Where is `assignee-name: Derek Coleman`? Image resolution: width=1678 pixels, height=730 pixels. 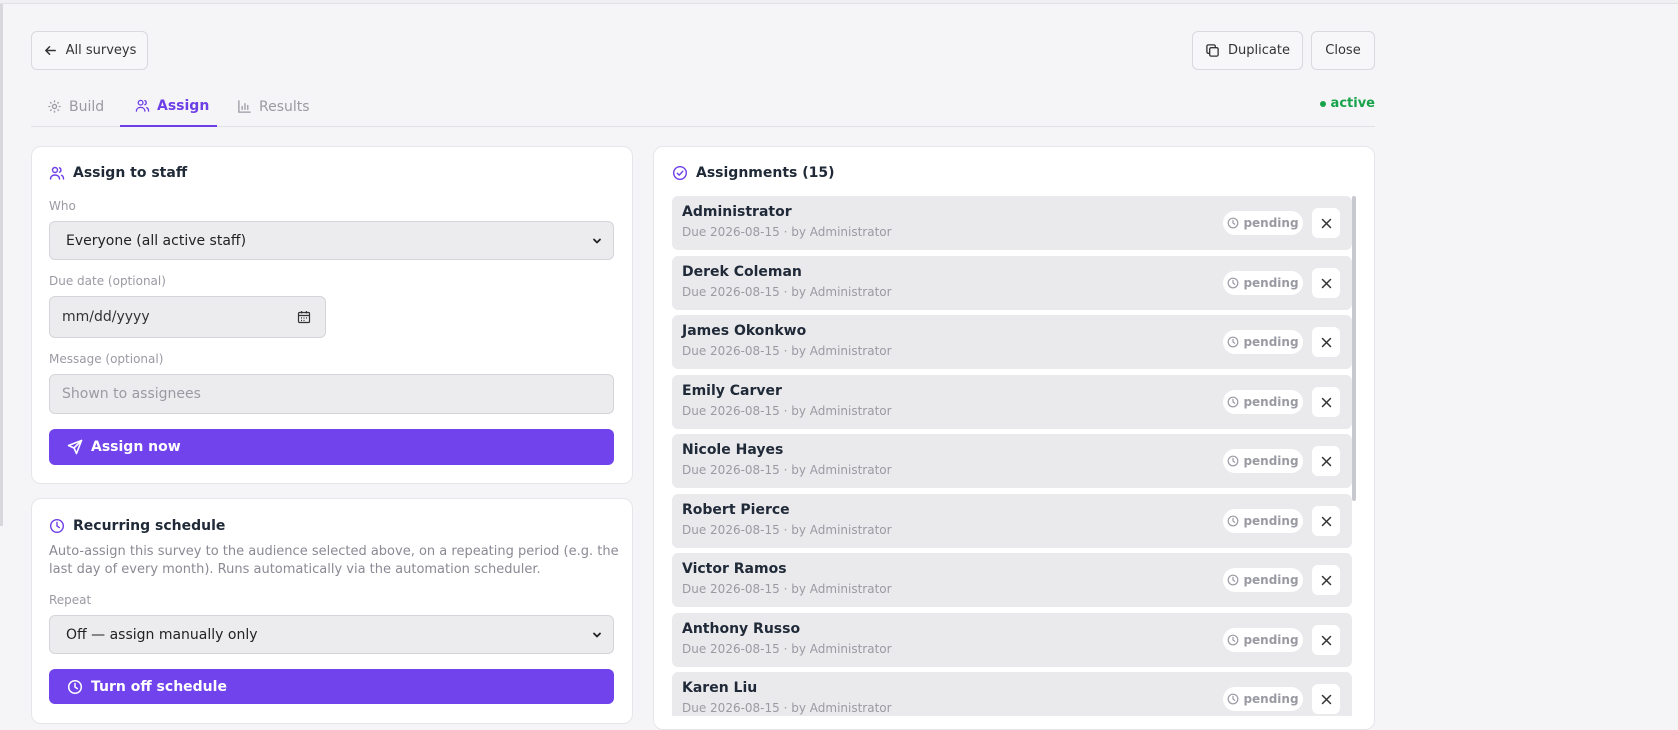
assignee-name: Derek Coleman is located at coordinates (742, 272).